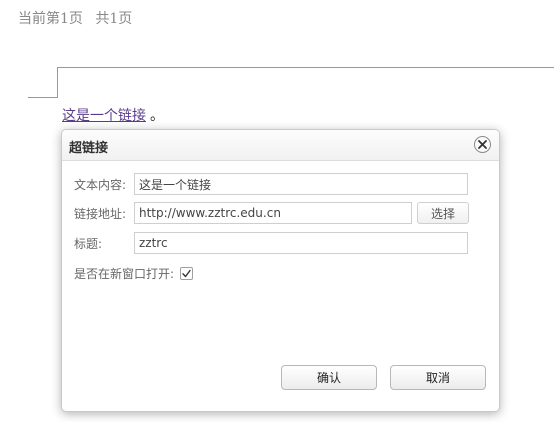 The image size is (554, 422). I want to click on page-indicator: 当前第1页 共1页, so click(75, 18).